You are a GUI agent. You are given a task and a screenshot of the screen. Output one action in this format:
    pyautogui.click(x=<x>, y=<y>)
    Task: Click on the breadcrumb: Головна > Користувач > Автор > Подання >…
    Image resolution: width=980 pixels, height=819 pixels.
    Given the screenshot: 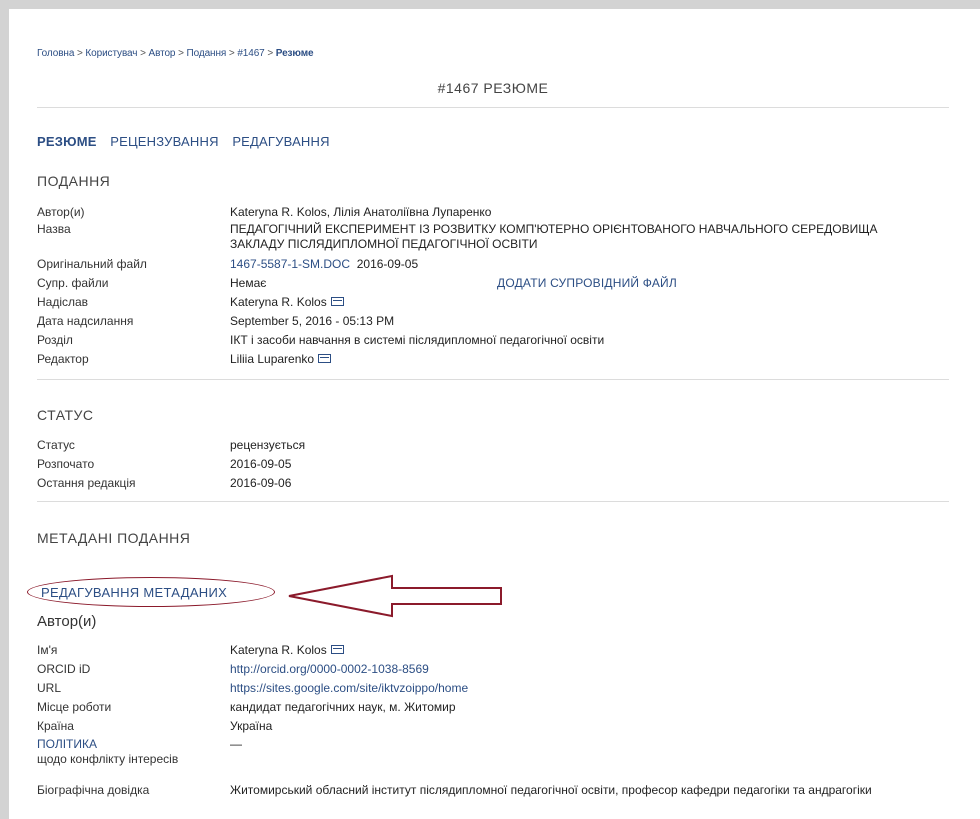 What is the action you would take?
    pyautogui.click(x=175, y=53)
    